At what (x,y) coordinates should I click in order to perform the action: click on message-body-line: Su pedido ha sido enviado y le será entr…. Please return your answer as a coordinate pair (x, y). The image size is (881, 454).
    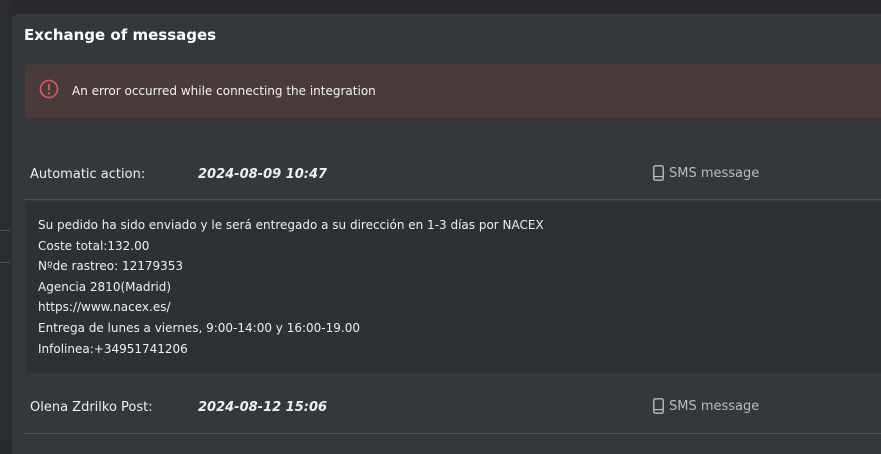
    Looking at the image, I should click on (291, 225).